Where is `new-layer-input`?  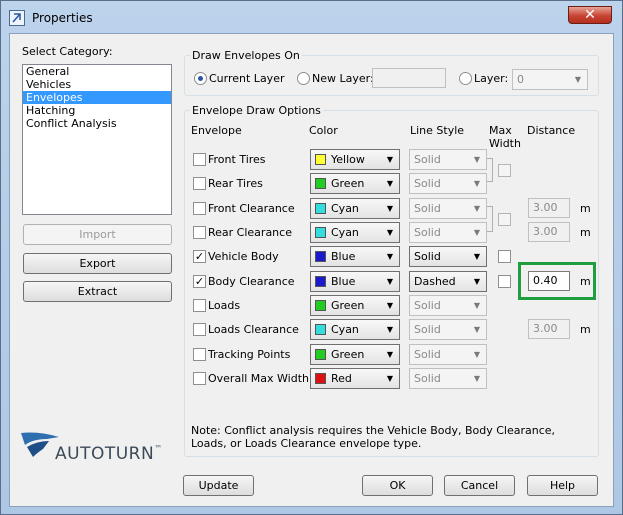
new-layer-input is located at coordinates (409, 78).